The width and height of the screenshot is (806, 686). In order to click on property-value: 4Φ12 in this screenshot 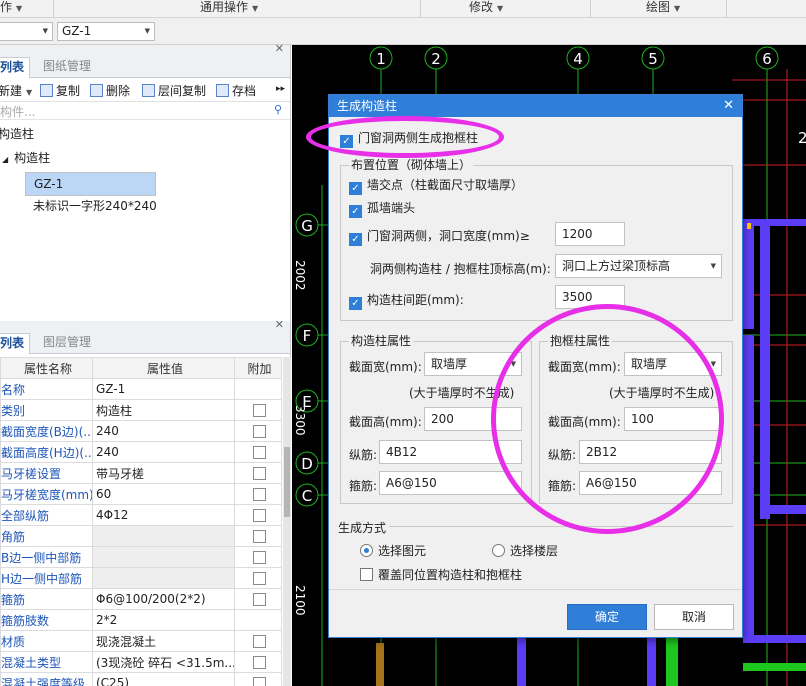, I will do `click(163, 515)`.